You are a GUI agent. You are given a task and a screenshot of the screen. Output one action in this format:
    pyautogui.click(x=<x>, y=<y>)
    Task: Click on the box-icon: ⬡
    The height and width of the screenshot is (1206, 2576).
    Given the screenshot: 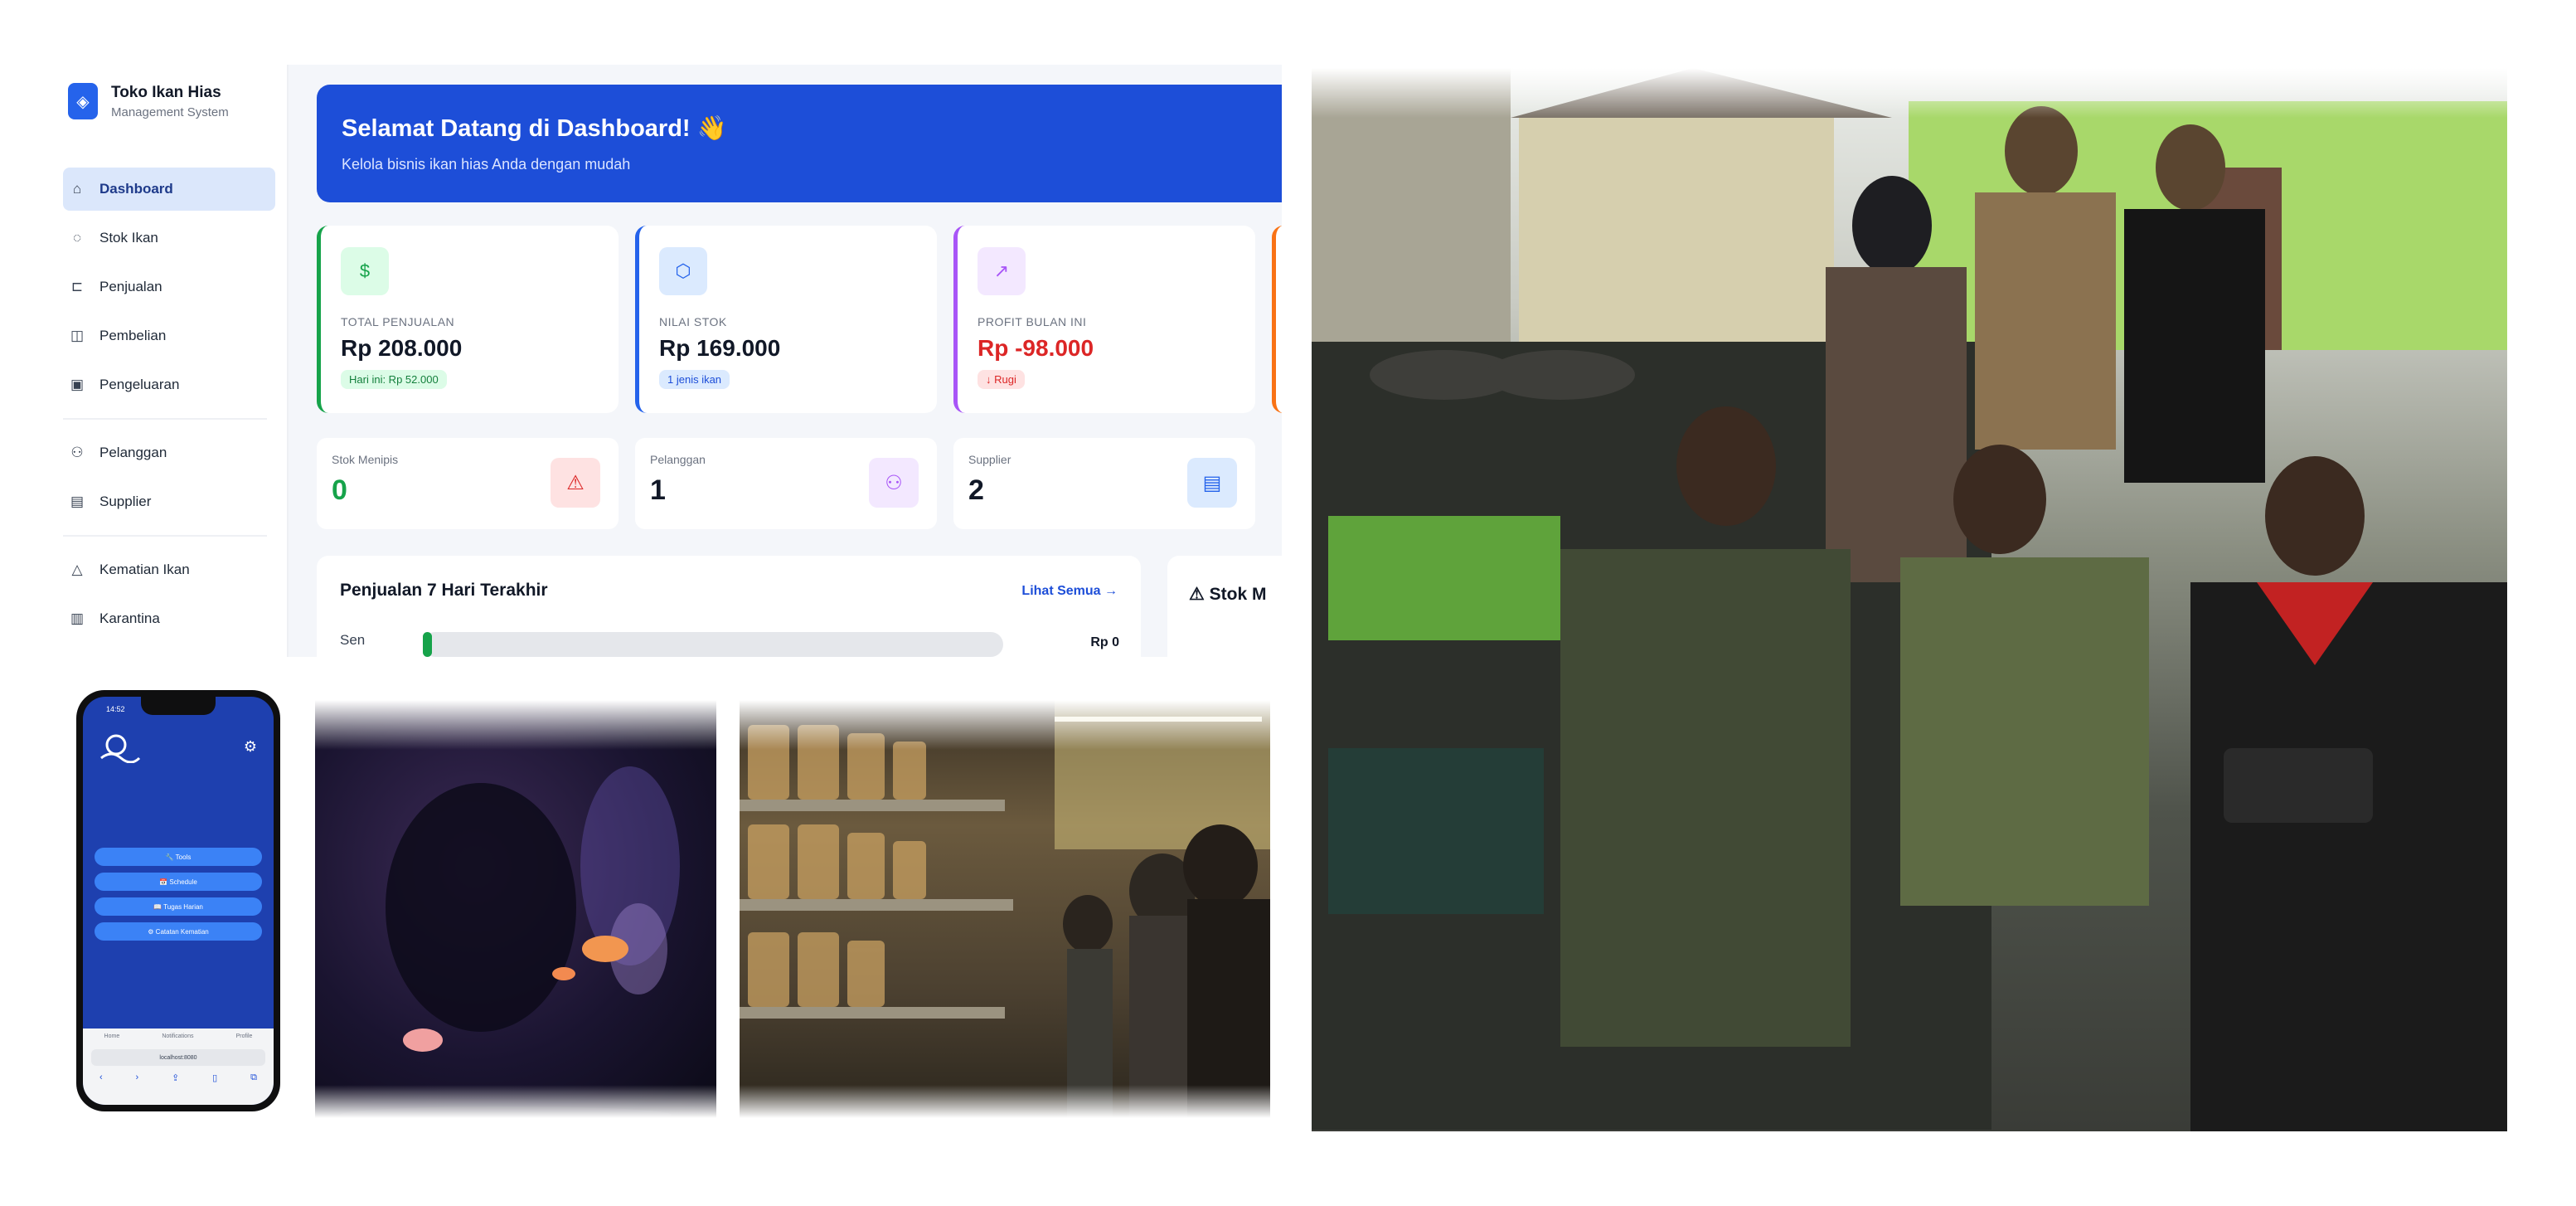 What is the action you would take?
    pyautogui.click(x=683, y=271)
    